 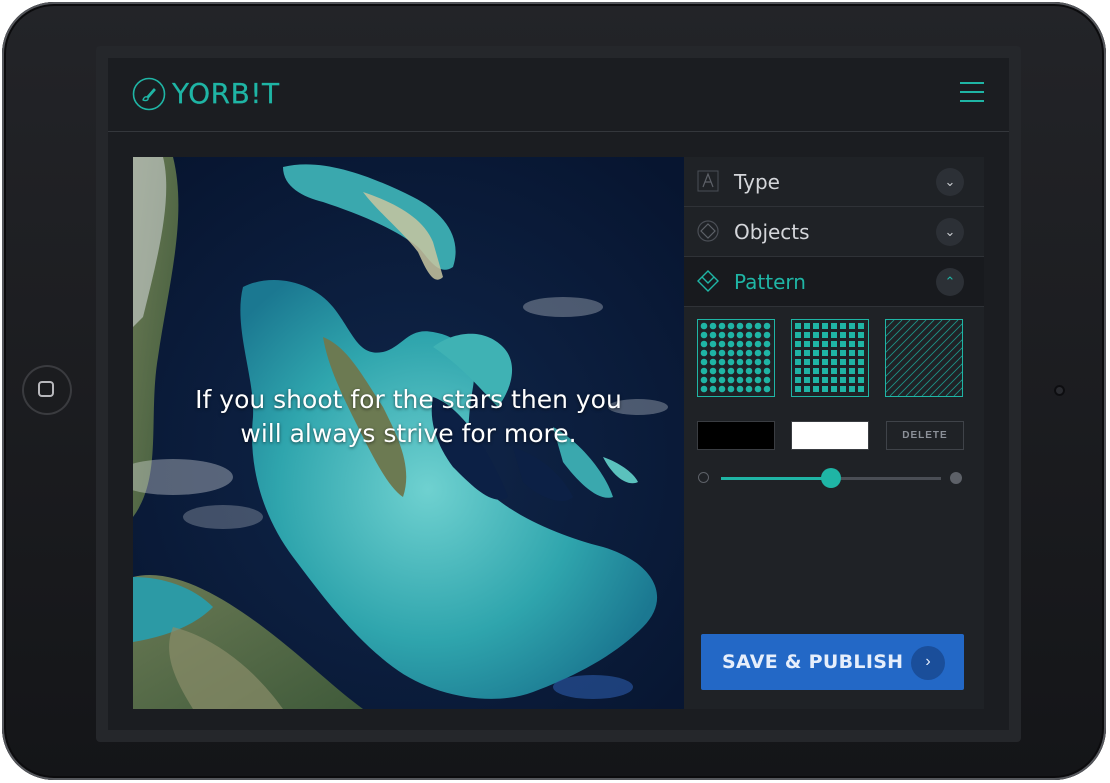 What do you see at coordinates (813, 662) in the screenshot?
I see `save-publish-label: SAVE & PUBLISH` at bounding box center [813, 662].